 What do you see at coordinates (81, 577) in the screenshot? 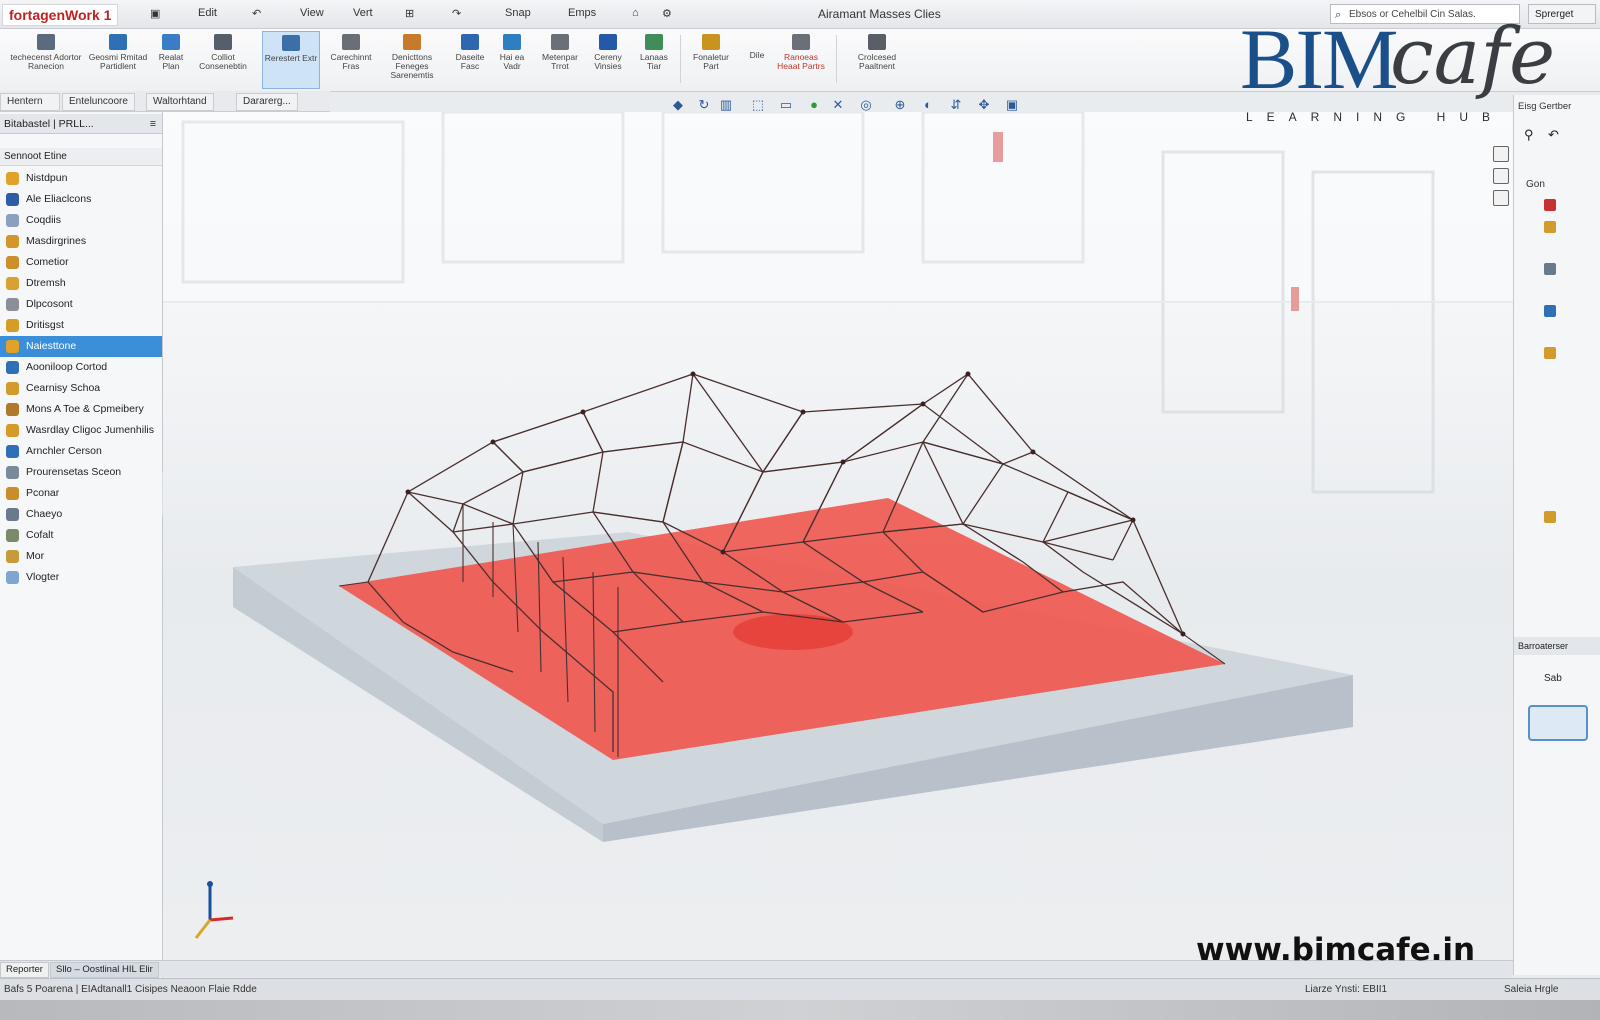
I see `family-list-item: Vlogter` at bounding box center [81, 577].